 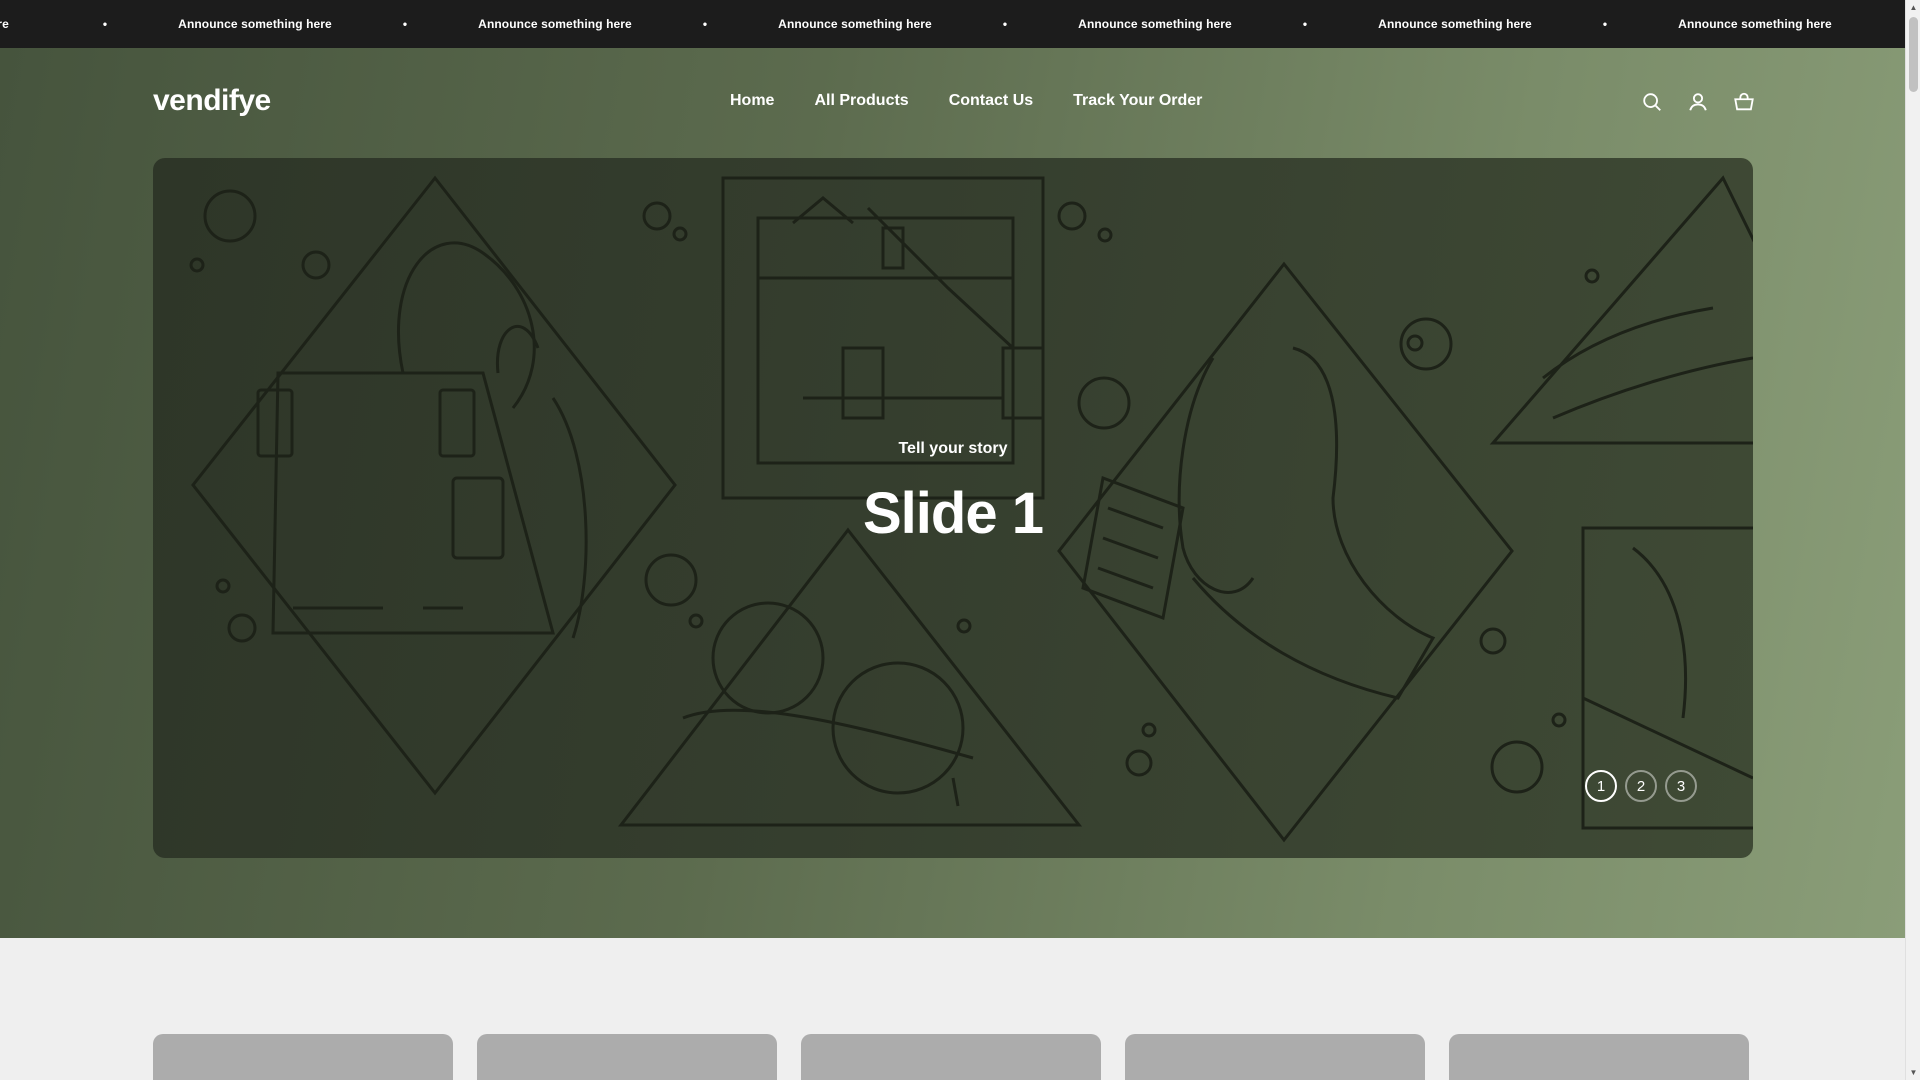 I want to click on slide-dot-1: 1, so click(x=1601, y=786).